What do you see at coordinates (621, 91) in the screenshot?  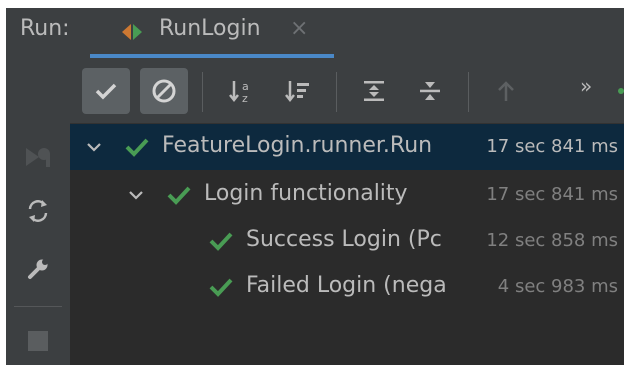 I see `run-indicator-icon` at bounding box center [621, 91].